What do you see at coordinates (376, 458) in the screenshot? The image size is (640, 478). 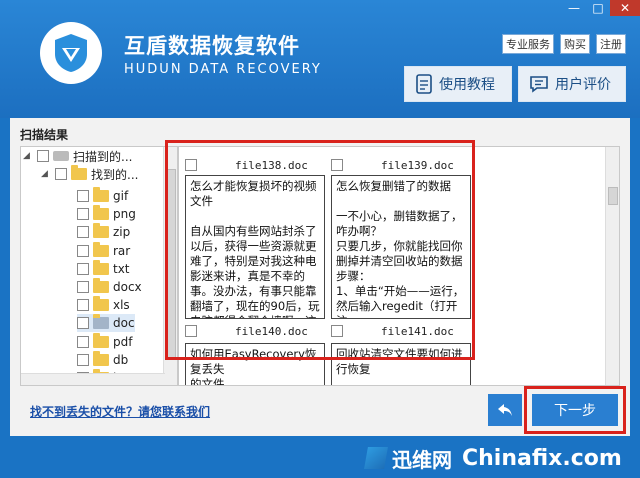 I see `watermark-logo-icon` at bounding box center [376, 458].